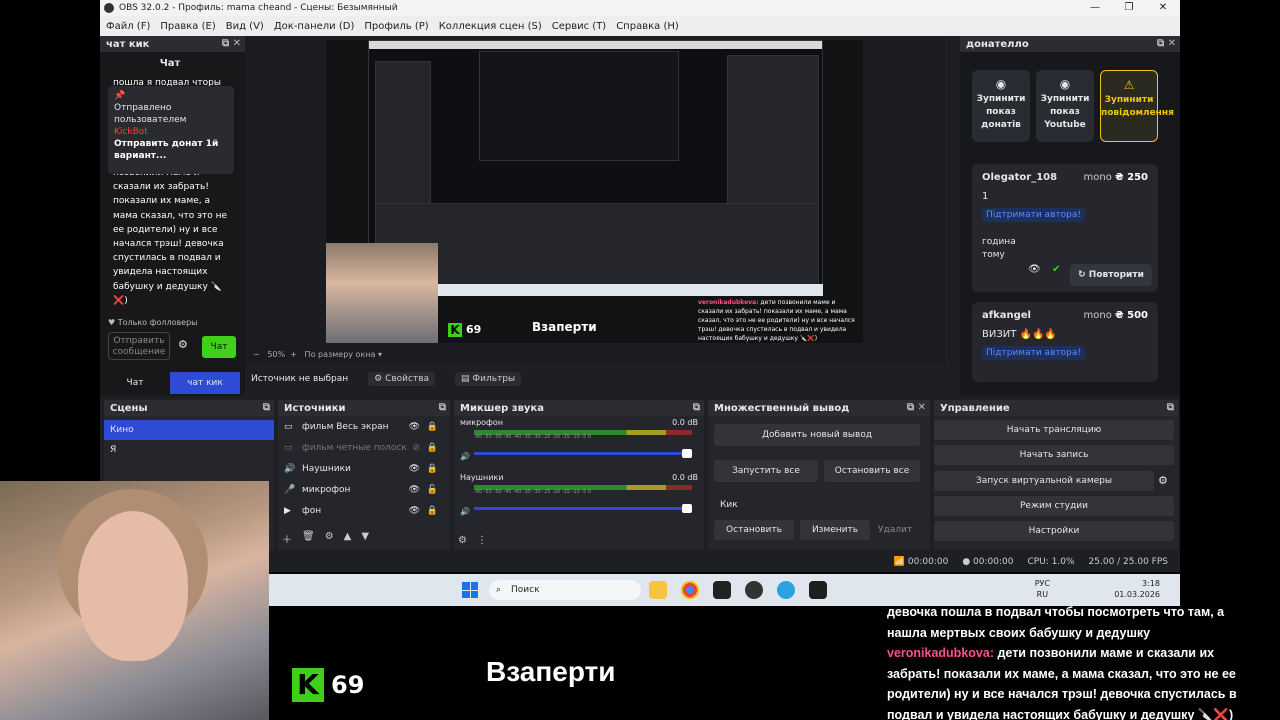  Describe the element at coordinates (365, 538) in the screenshot. I see `move-down-icon: ▼` at that location.